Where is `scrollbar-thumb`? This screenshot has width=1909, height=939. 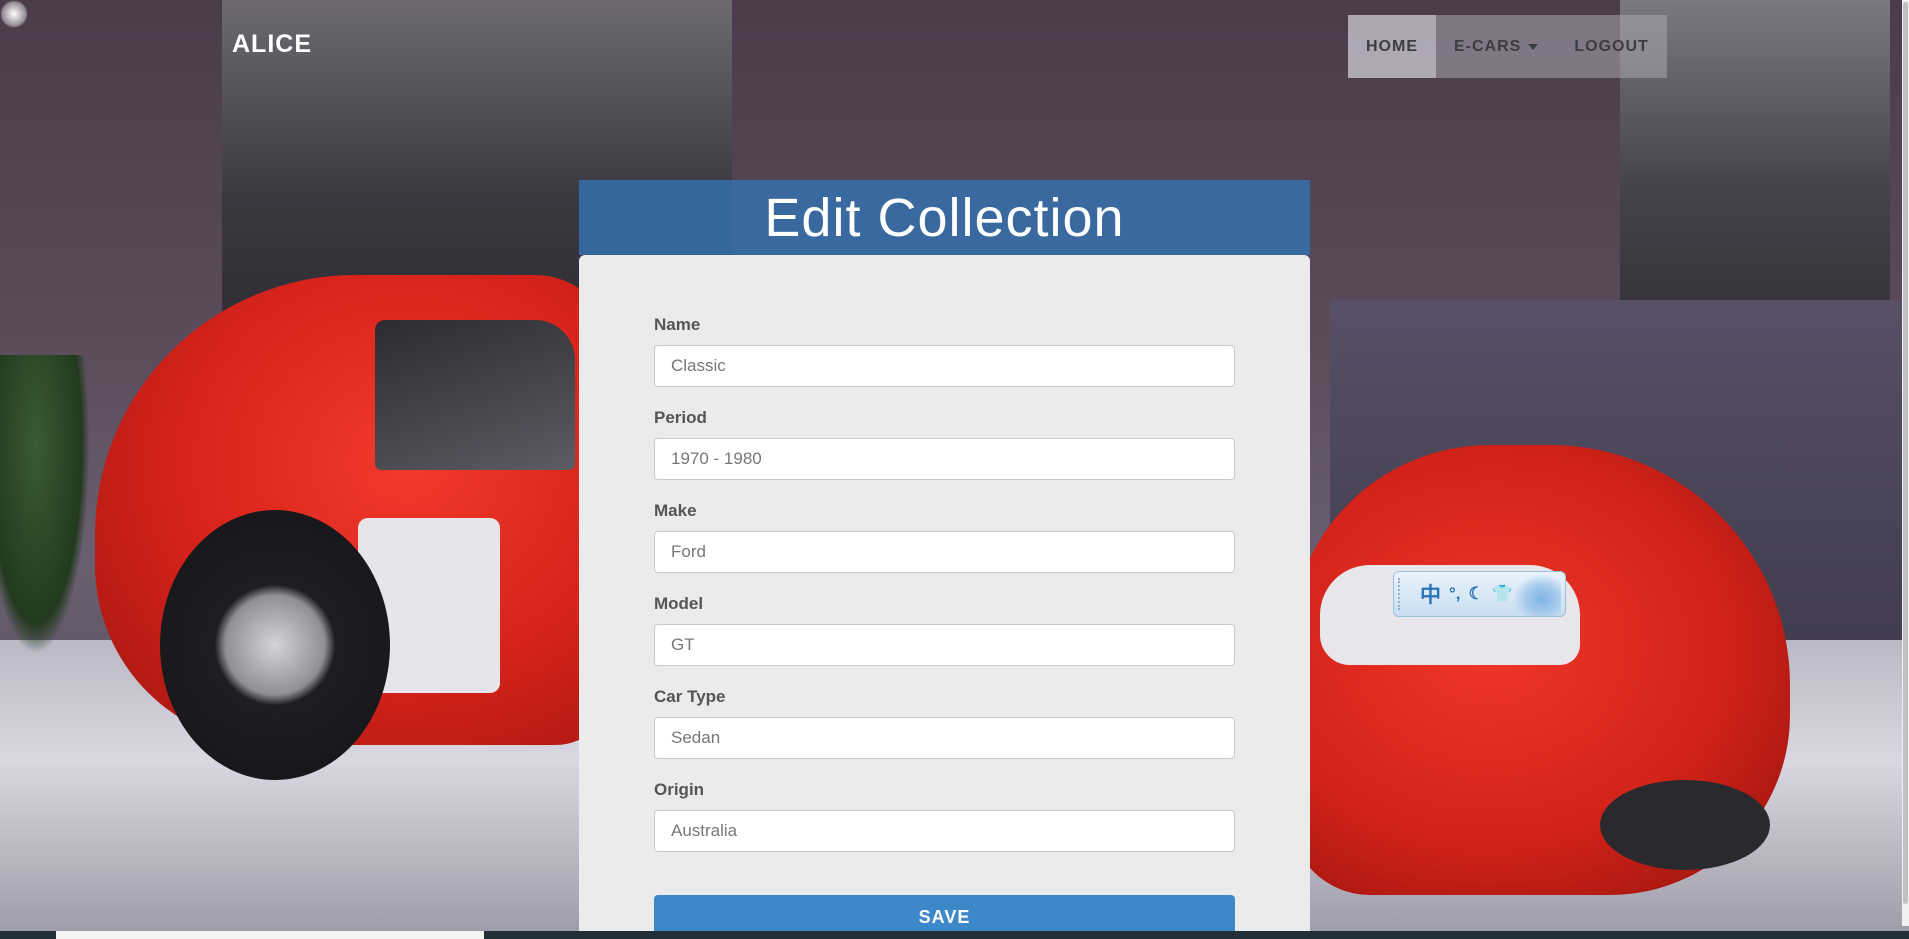 scrollbar-thumb is located at coordinates (1905, 453).